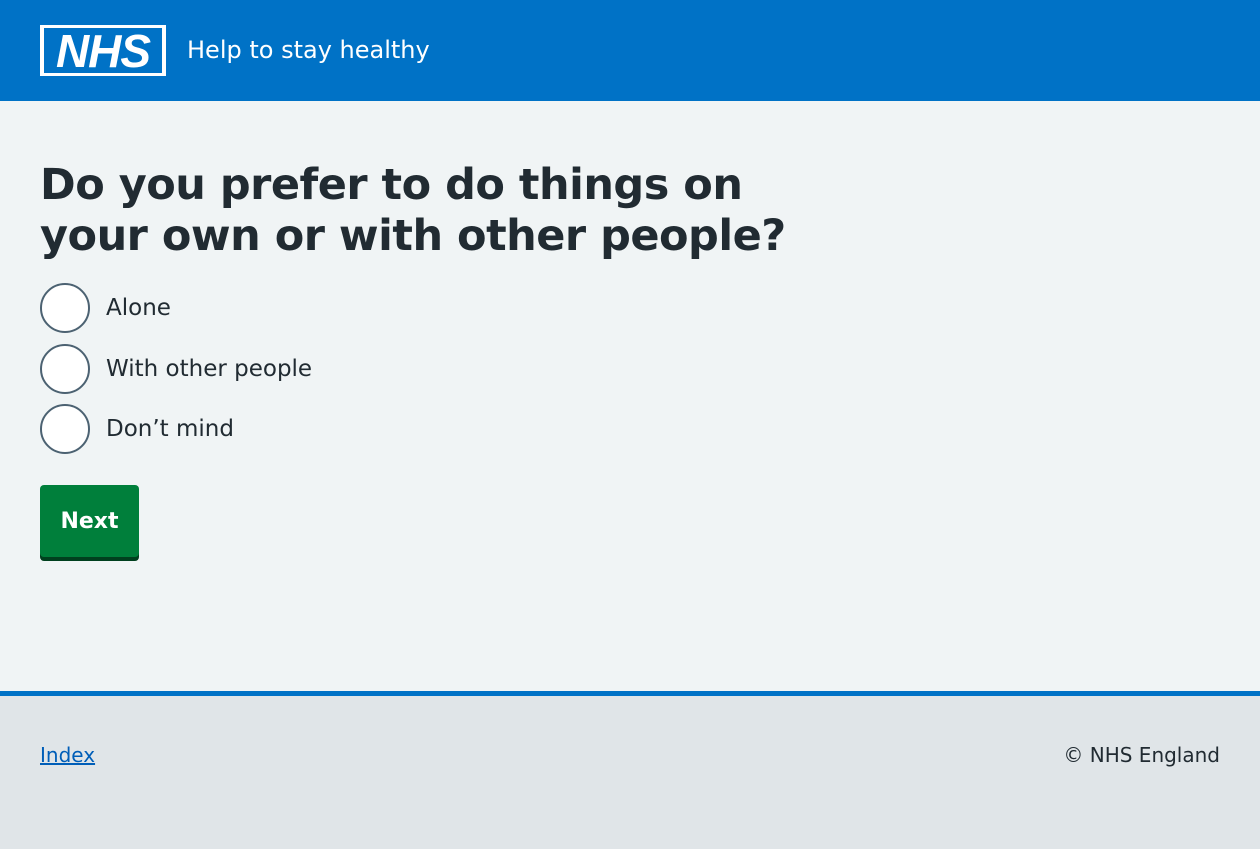  Describe the element at coordinates (138, 308) in the screenshot. I see `radio-label: Alone` at that location.